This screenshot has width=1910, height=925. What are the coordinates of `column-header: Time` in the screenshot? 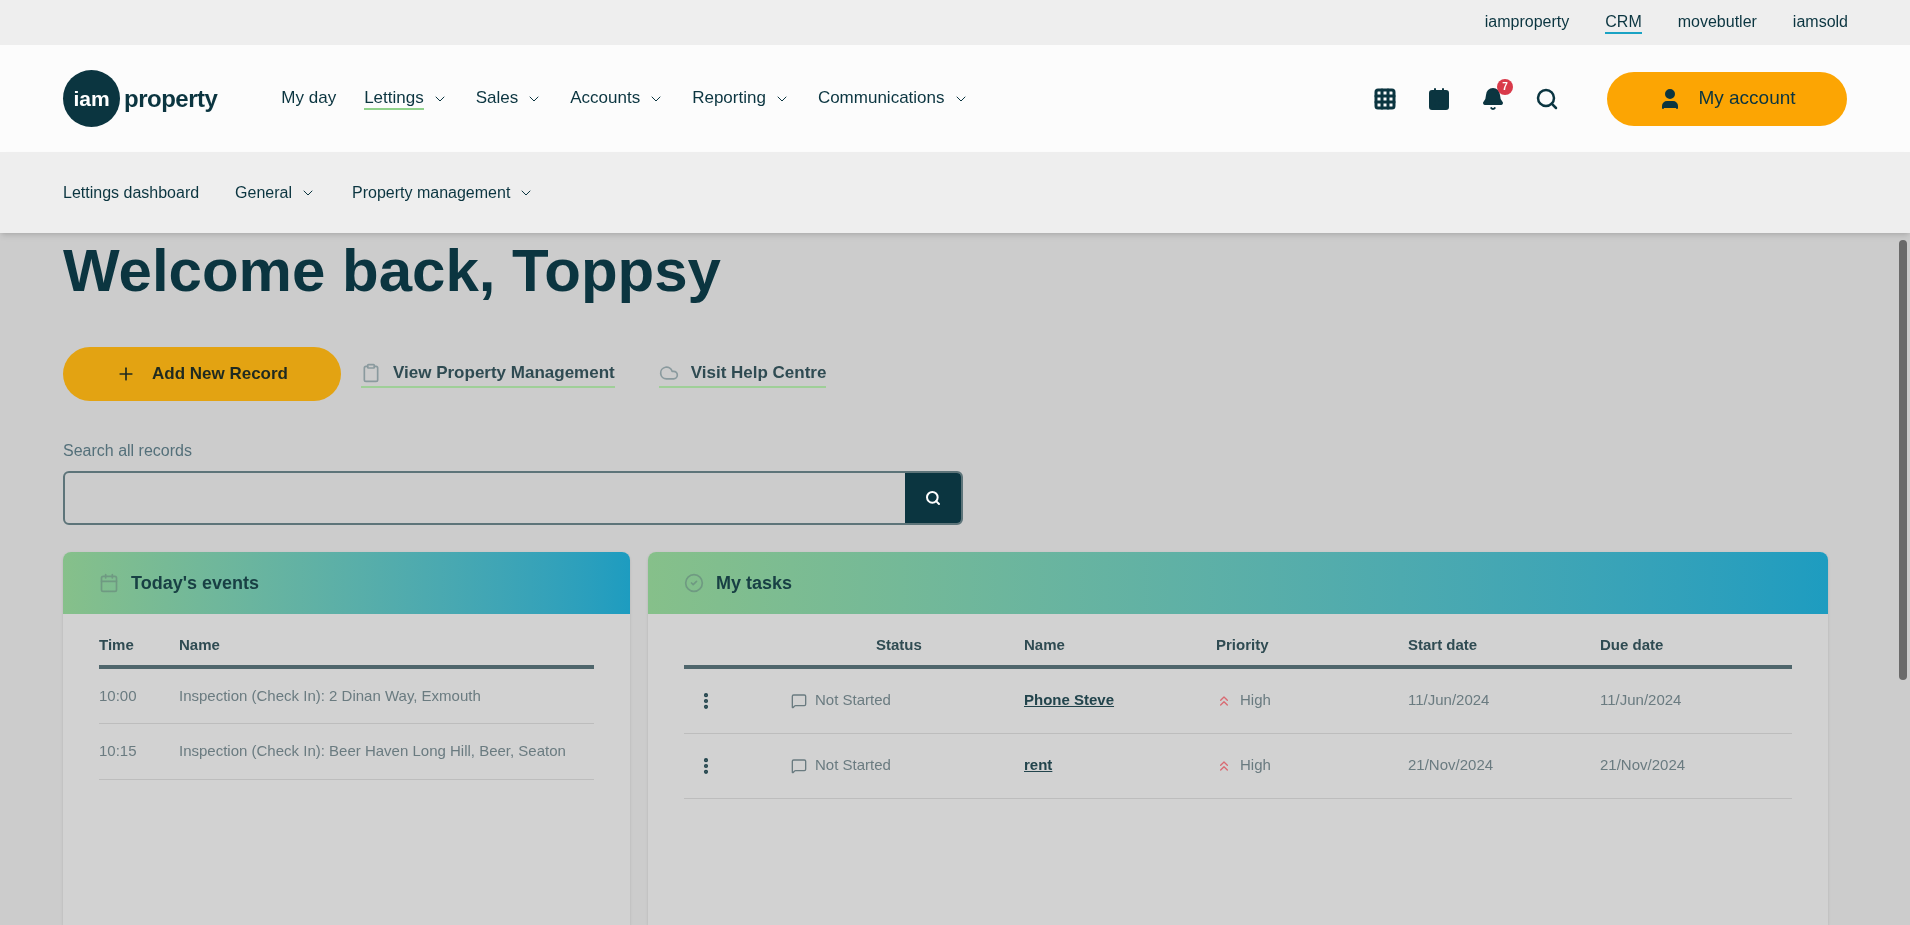 It's located at (117, 645).